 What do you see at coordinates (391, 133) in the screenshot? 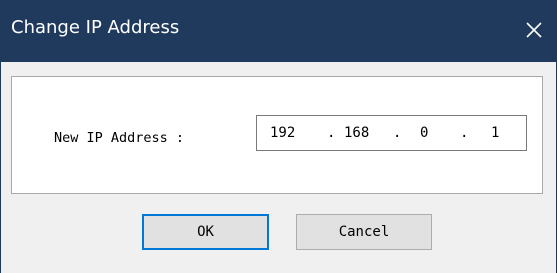
I see `ip-address-input: 192 . 168 . 0 . 1` at bounding box center [391, 133].